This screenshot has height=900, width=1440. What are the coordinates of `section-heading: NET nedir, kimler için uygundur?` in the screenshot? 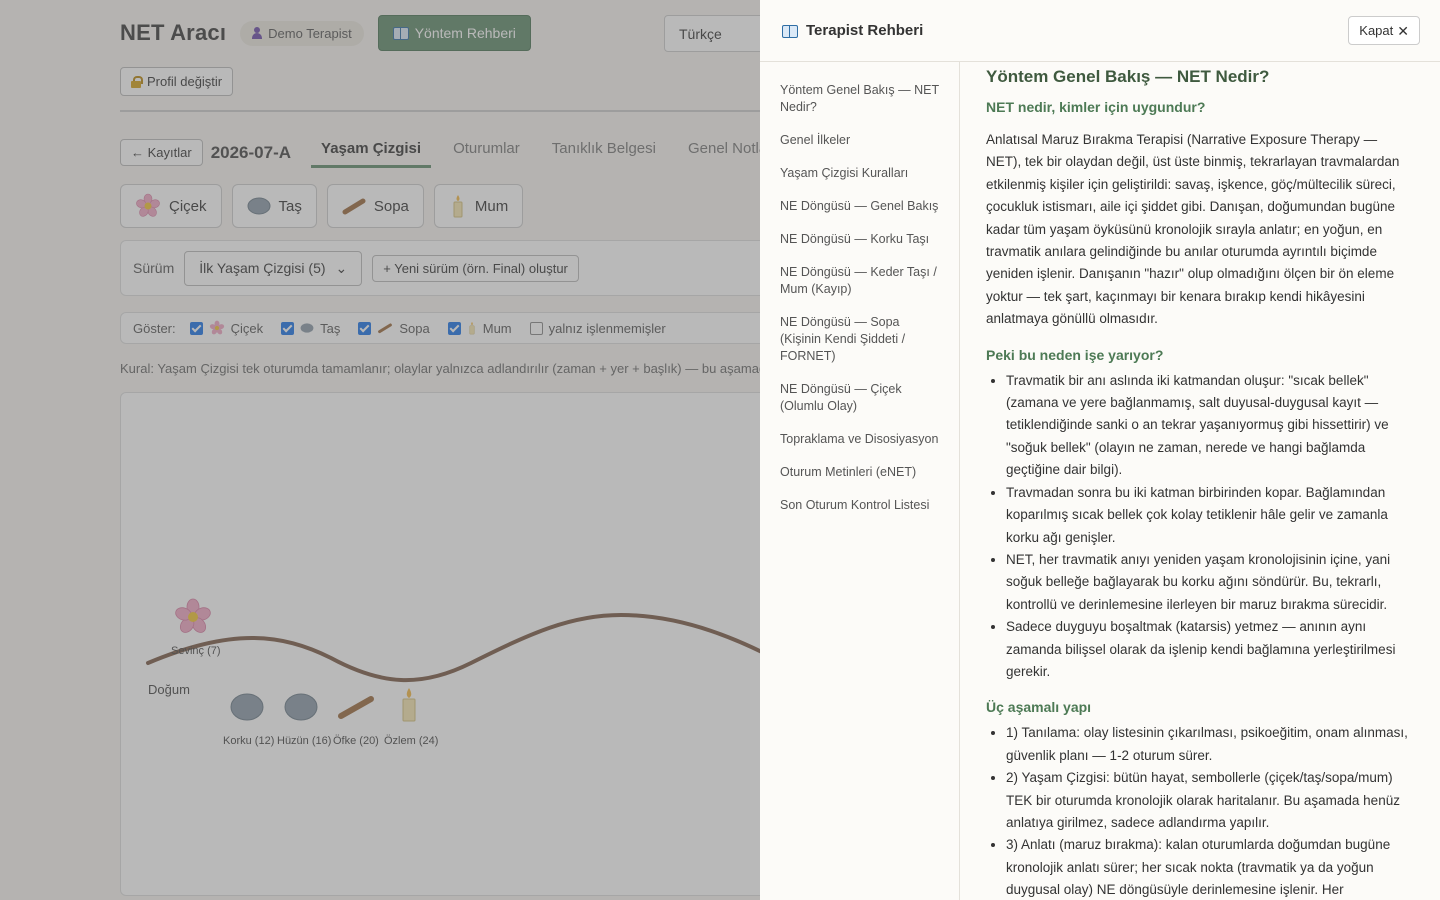 It's located at (1096, 107).